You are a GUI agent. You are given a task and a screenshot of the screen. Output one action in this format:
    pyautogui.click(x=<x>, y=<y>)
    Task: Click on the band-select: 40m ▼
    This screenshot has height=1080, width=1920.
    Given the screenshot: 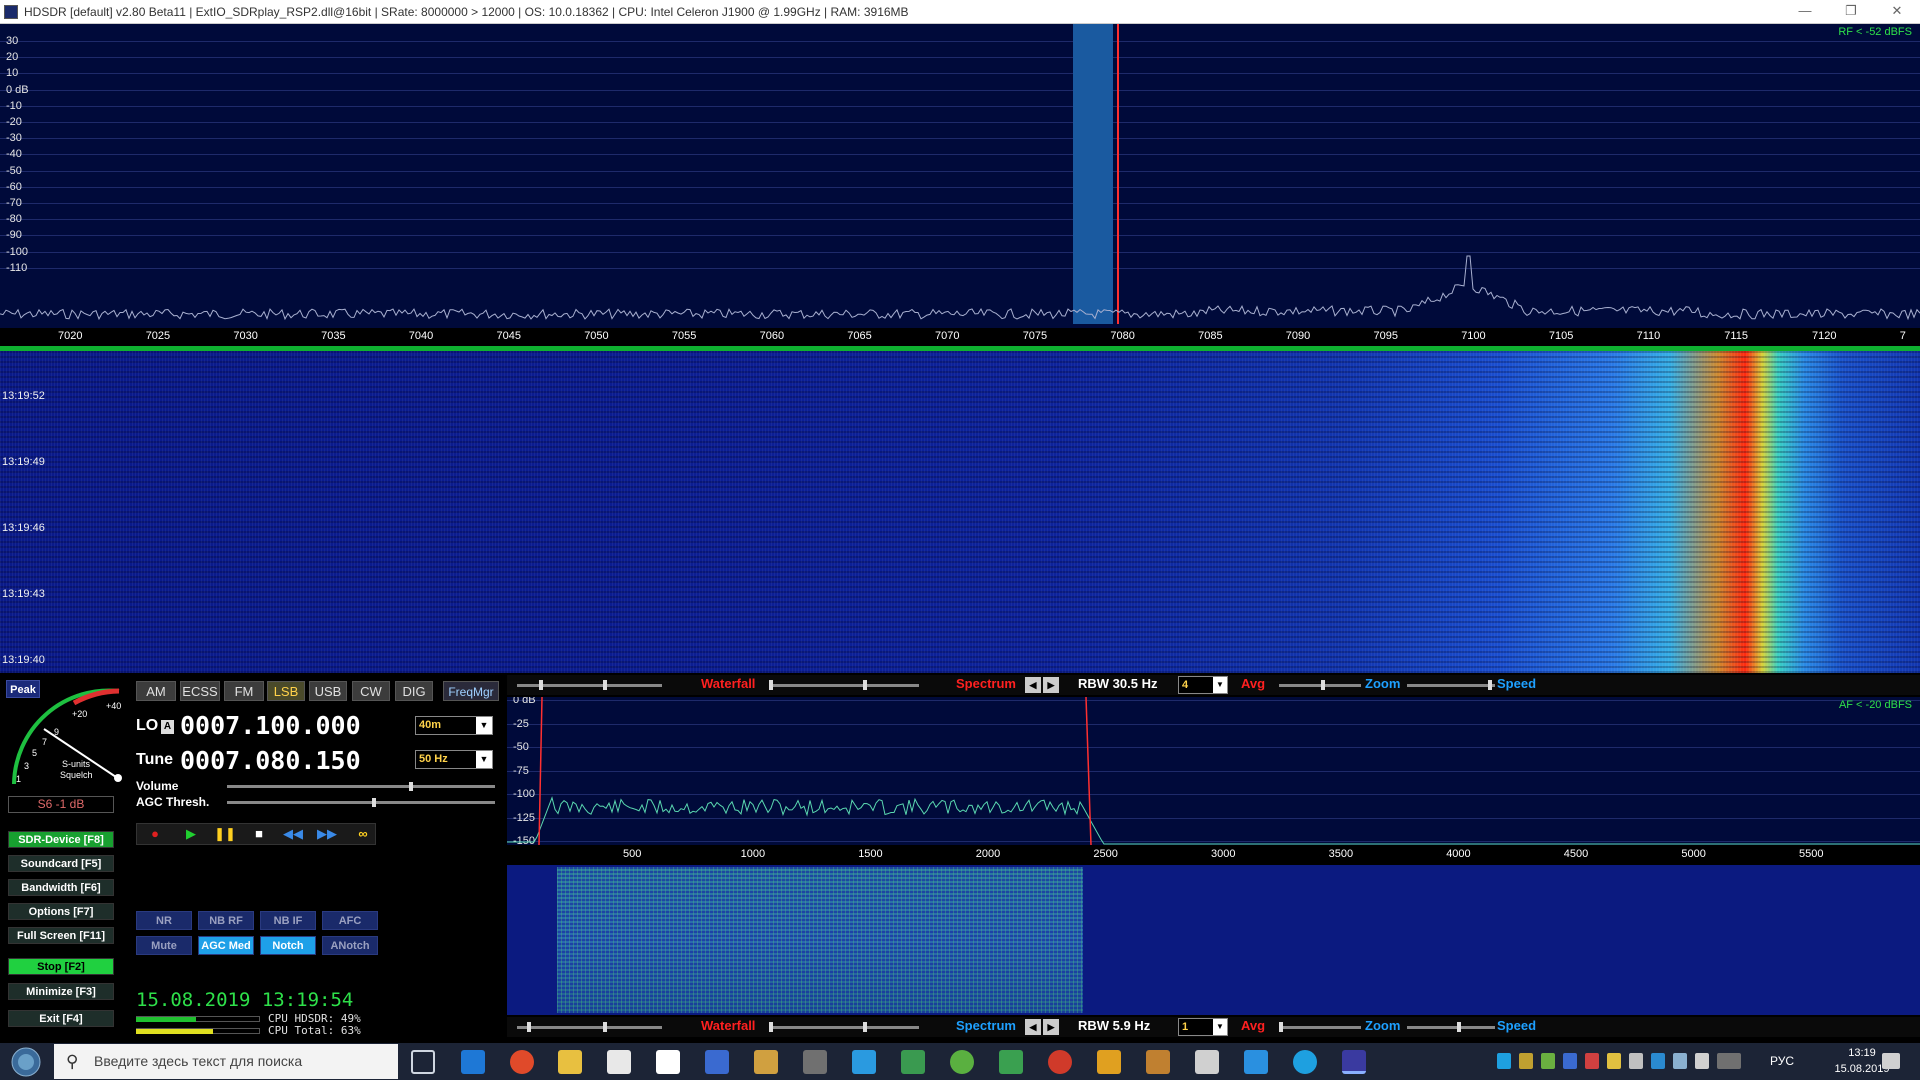 What is the action you would take?
    pyautogui.click(x=454, y=725)
    